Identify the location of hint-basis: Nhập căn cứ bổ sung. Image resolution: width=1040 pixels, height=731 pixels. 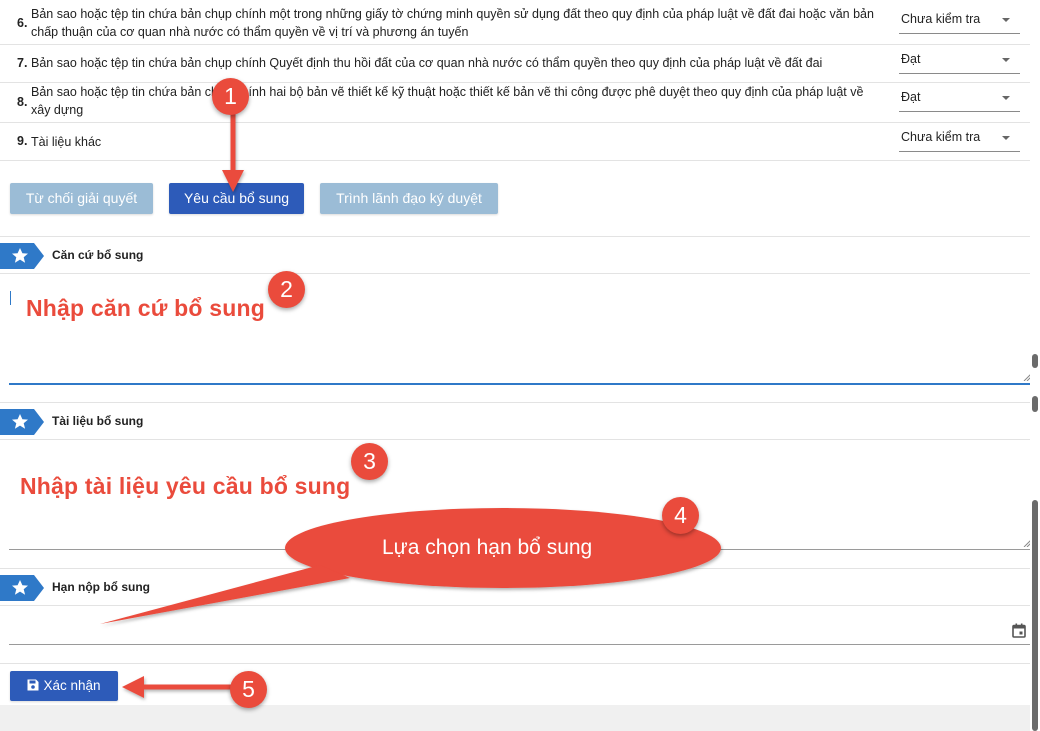
(145, 308).